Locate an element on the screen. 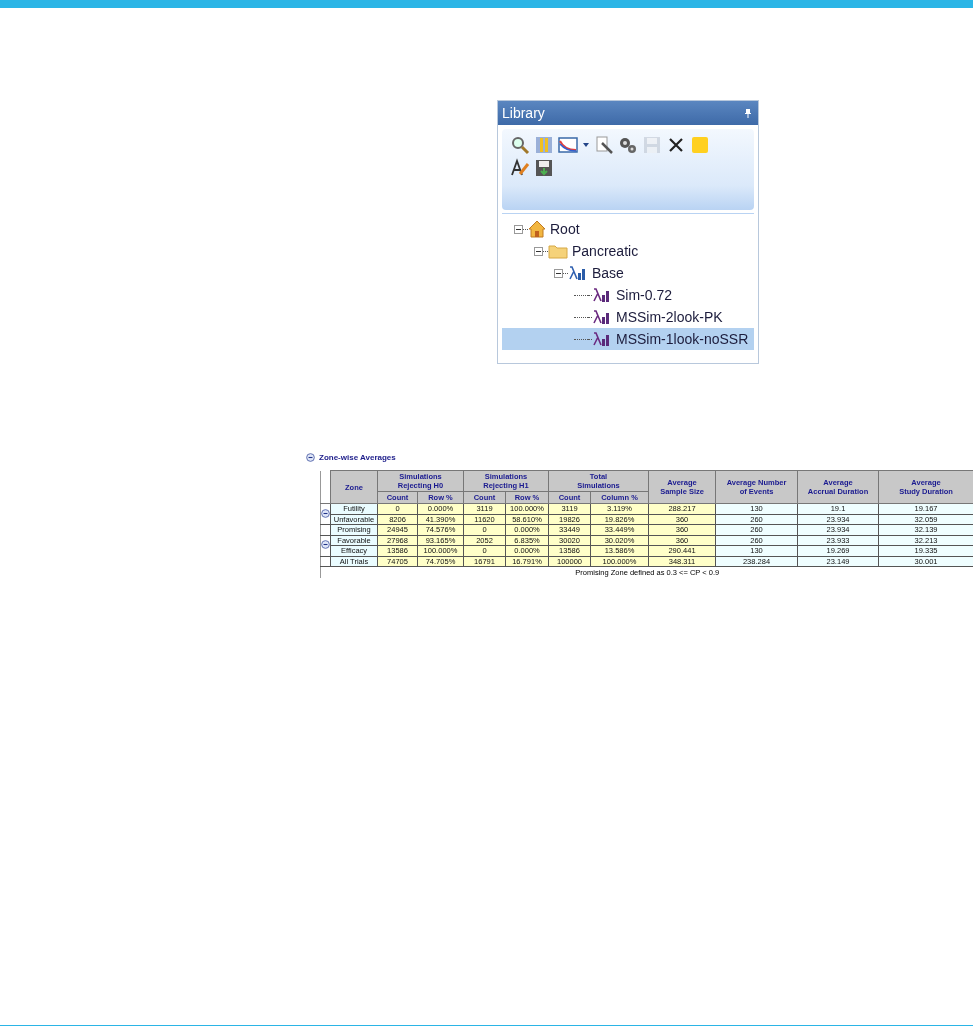  tree-item: Base is located at coordinates (628, 273).